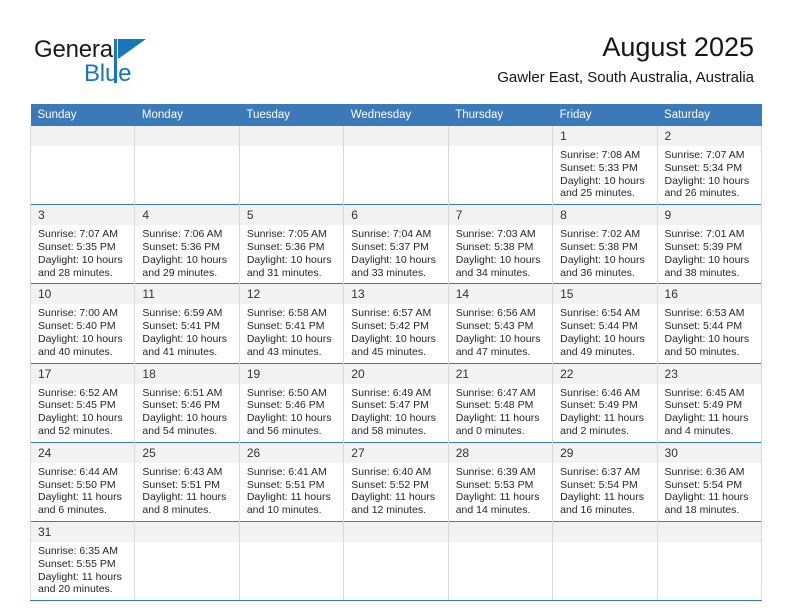  I want to click on day-number: 27, so click(396, 452).